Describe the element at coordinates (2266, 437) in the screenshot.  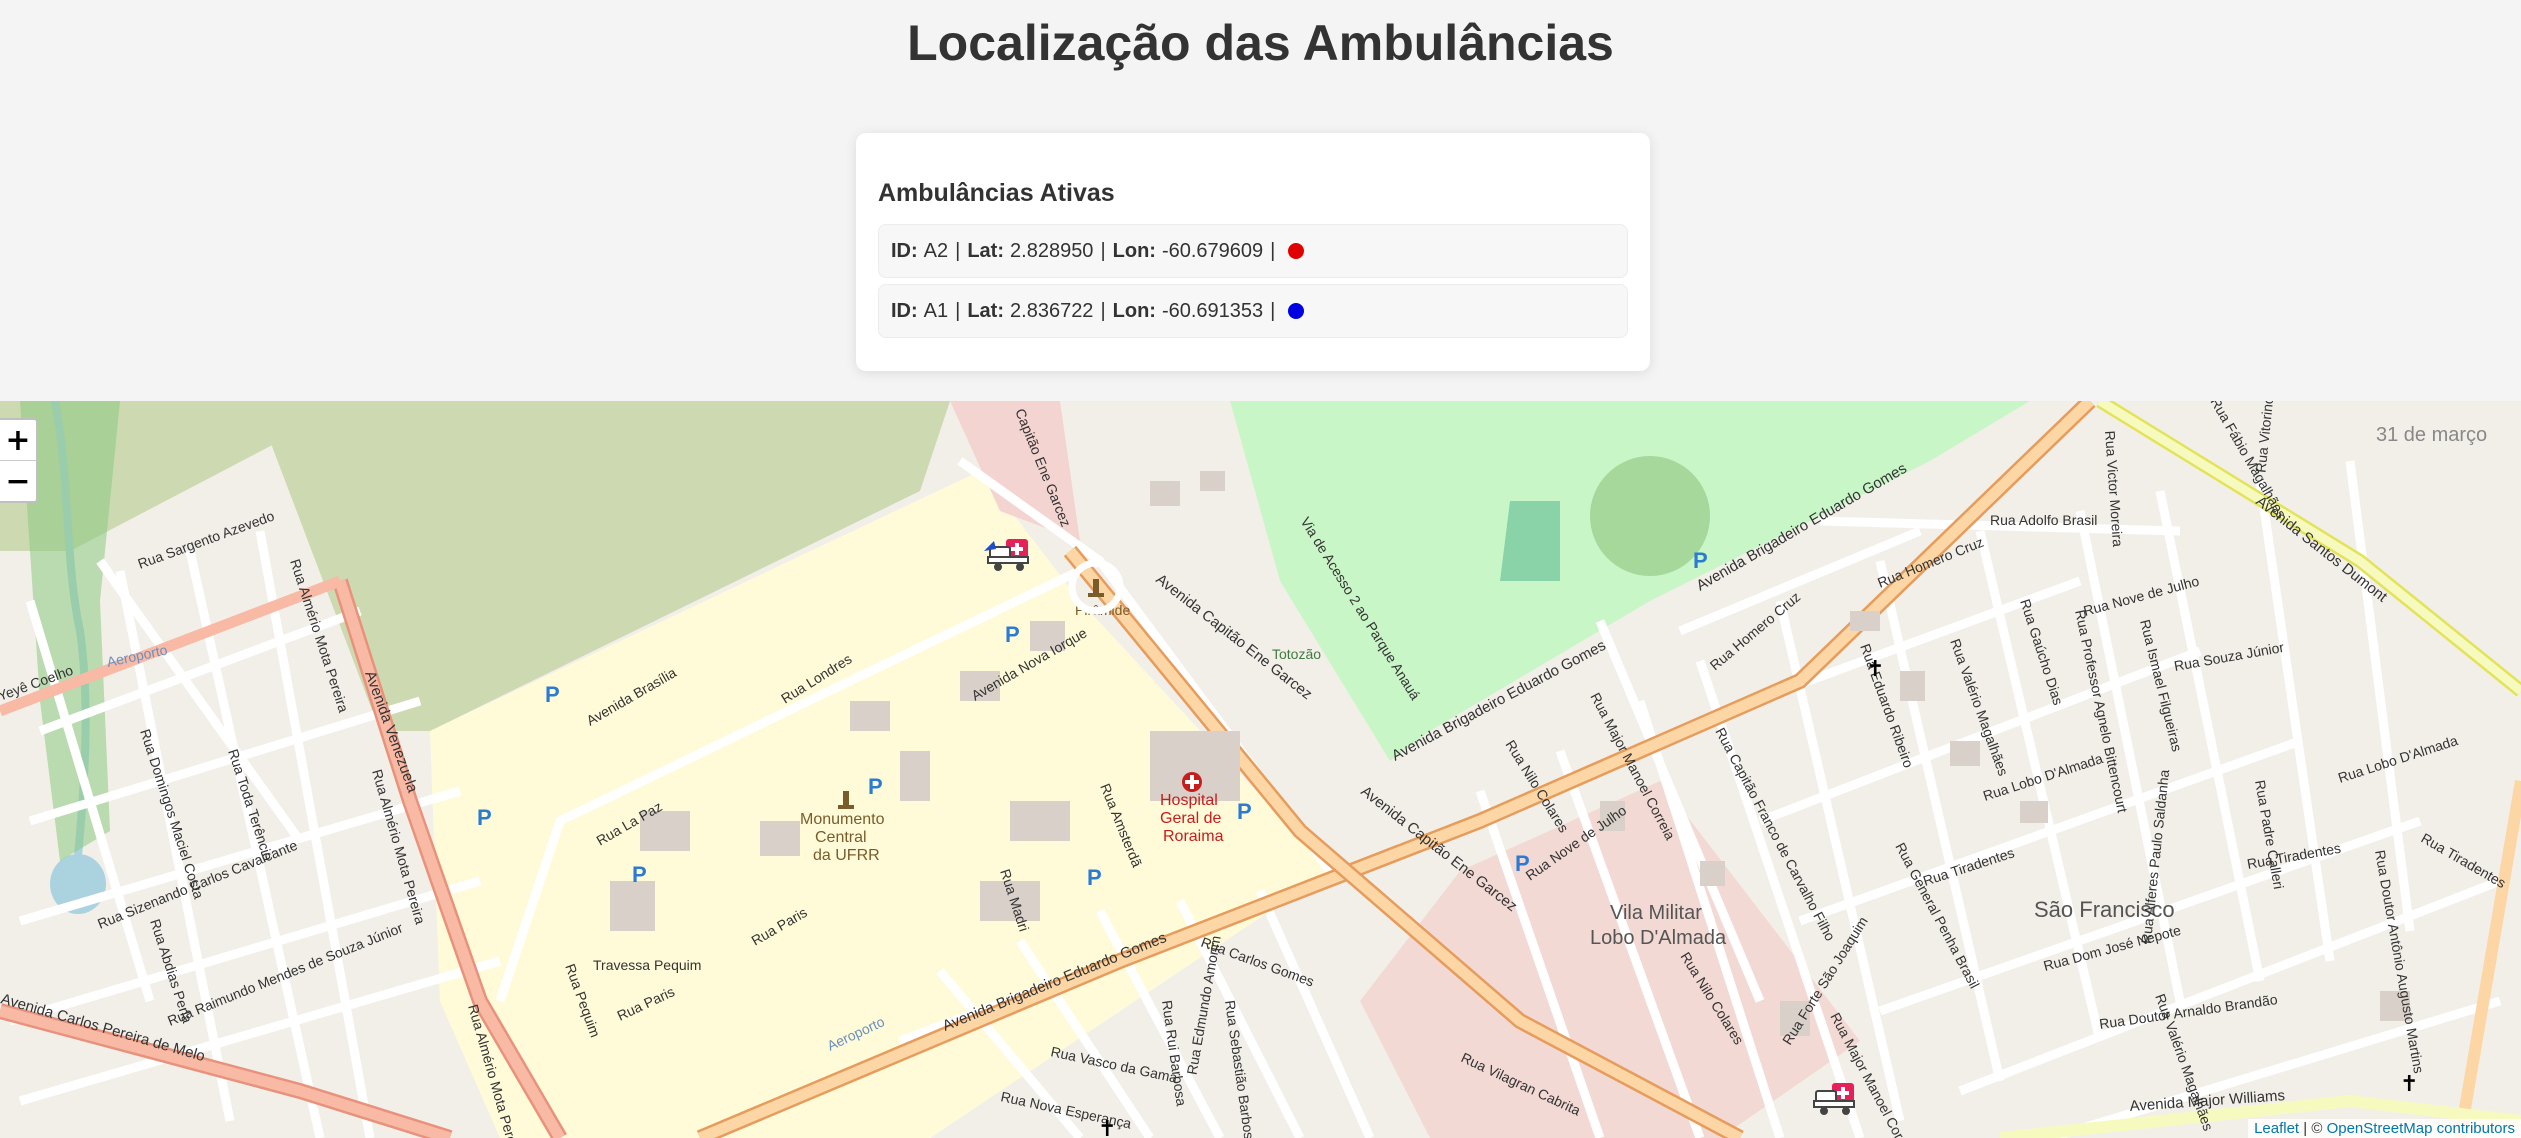
I see `street-label: Rua Vitorino Pinto` at that location.